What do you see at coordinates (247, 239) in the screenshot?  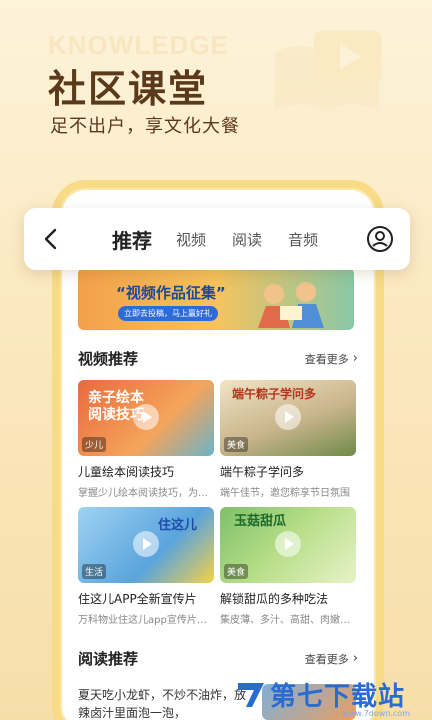 I see `tab-reading: 阅读` at bounding box center [247, 239].